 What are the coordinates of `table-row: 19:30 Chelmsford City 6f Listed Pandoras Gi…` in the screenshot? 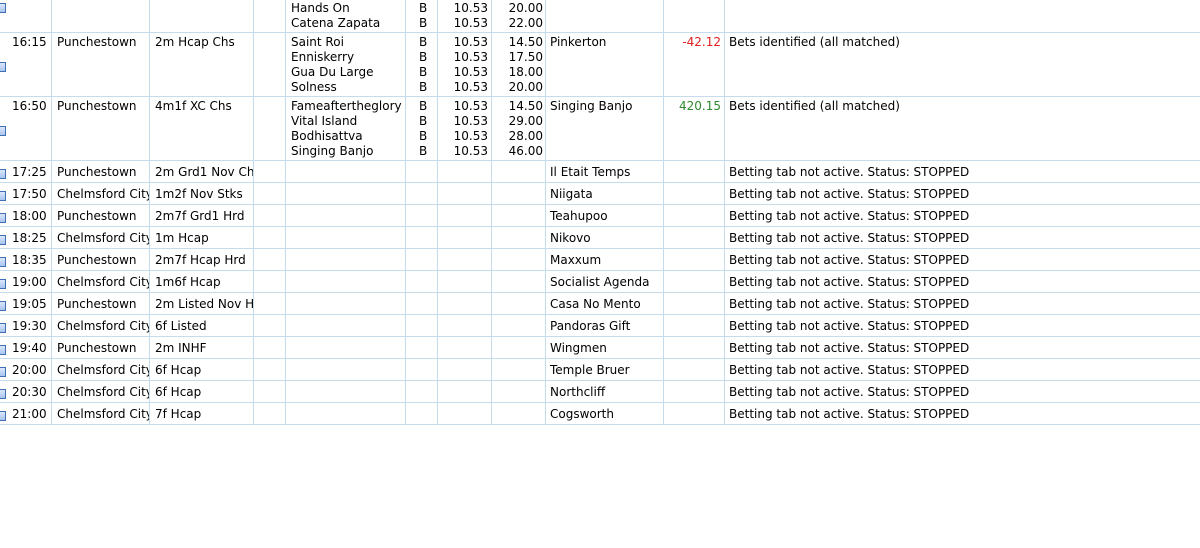 It's located at (600, 326).